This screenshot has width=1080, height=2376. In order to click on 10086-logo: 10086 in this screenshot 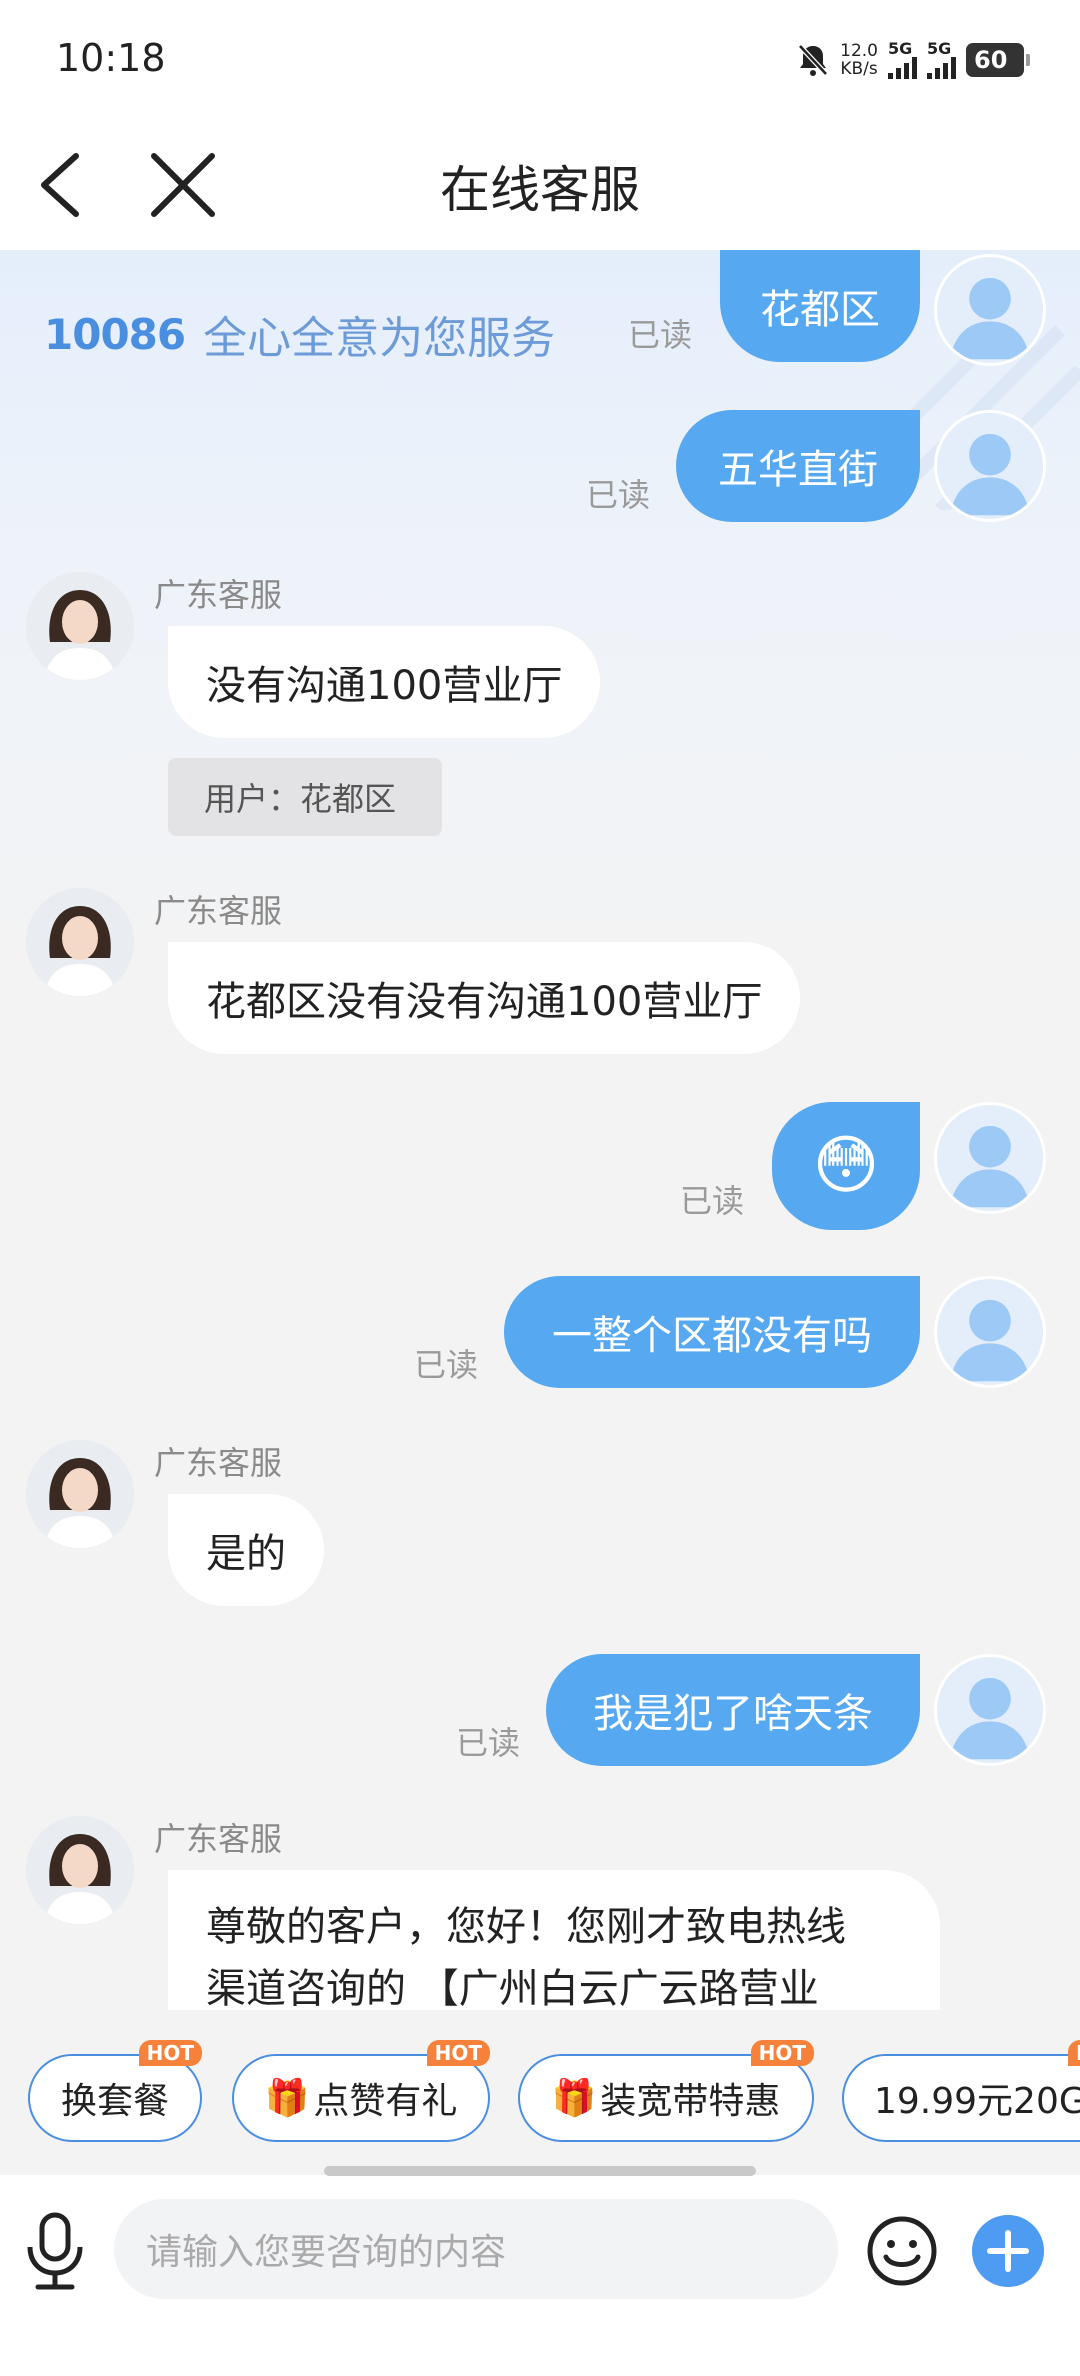, I will do `click(115, 334)`.